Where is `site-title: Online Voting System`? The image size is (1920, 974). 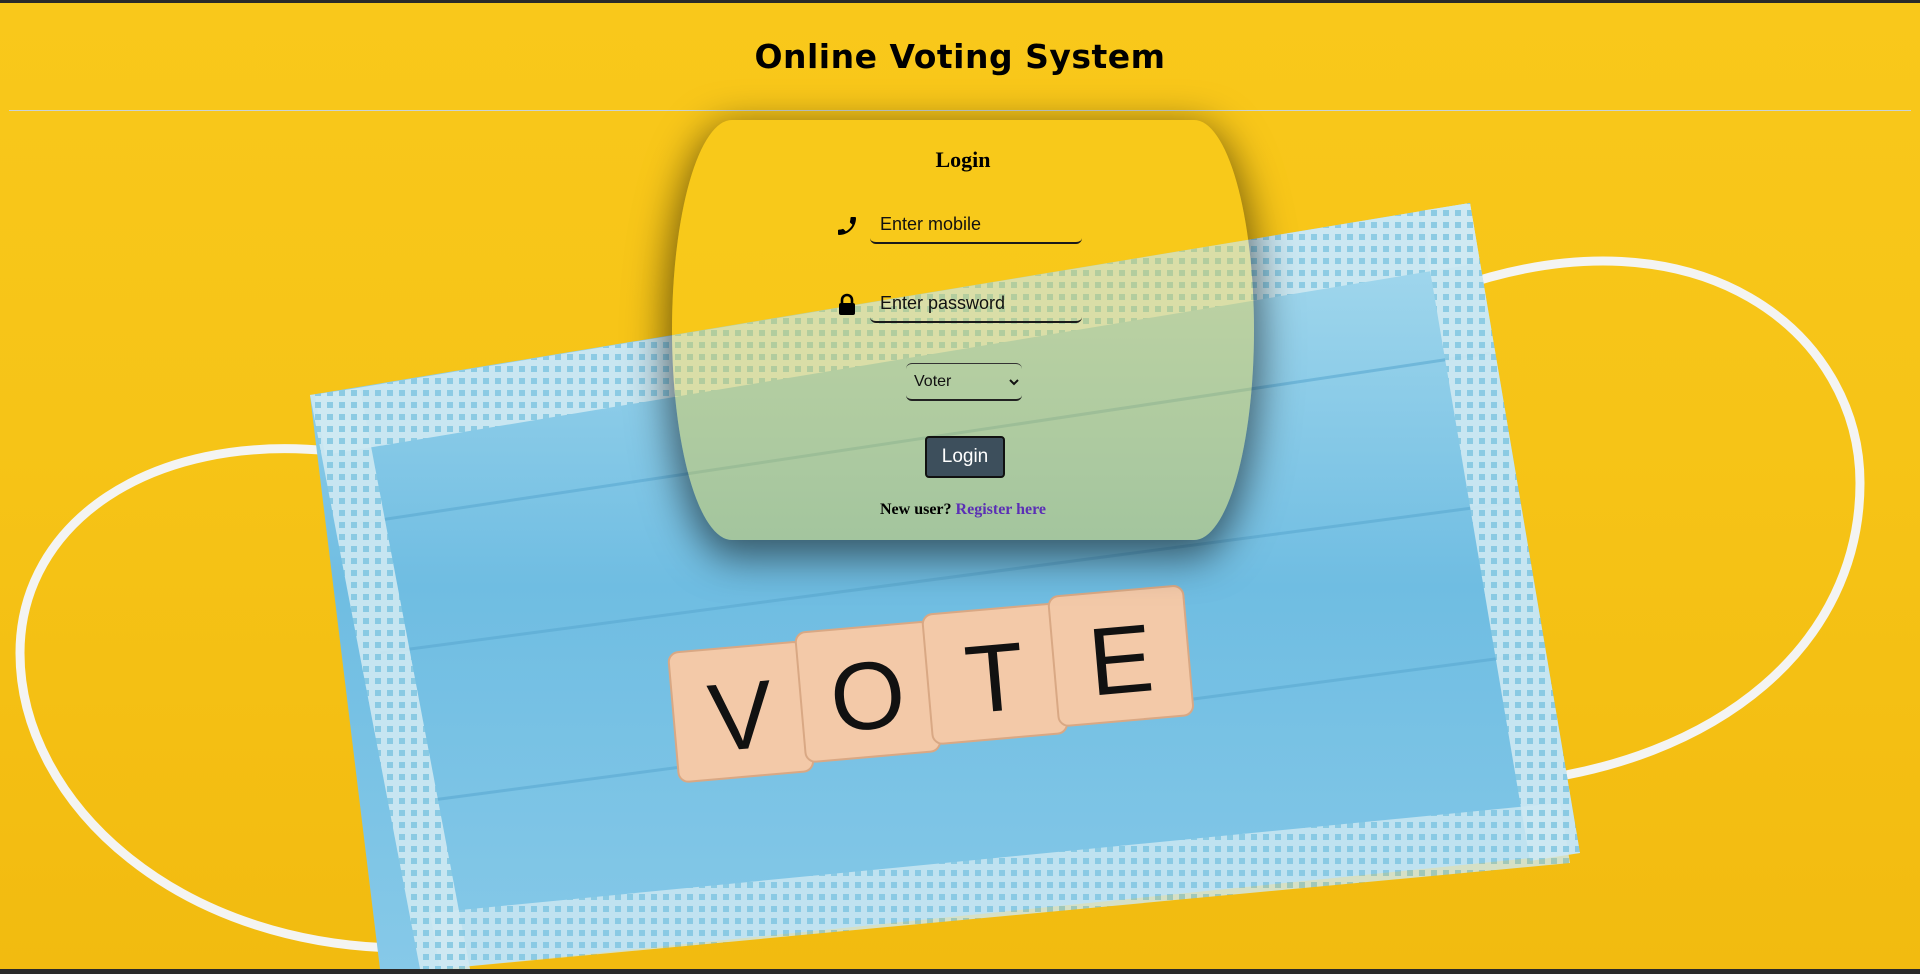 site-title: Online Voting System is located at coordinates (960, 56).